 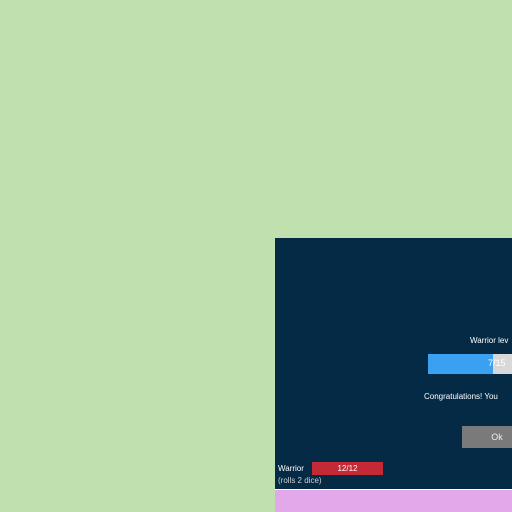 What do you see at coordinates (300, 480) in the screenshot?
I see `unit-dice-info: (rolls 2 dice)` at bounding box center [300, 480].